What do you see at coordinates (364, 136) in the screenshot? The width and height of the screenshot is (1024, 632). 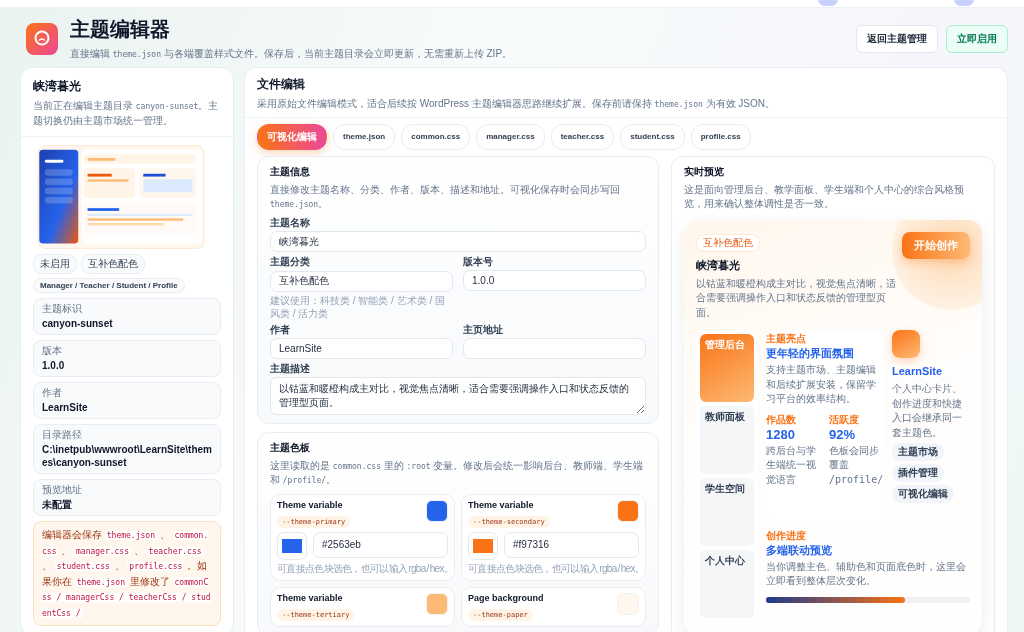 I see `file-tab: theme.json` at bounding box center [364, 136].